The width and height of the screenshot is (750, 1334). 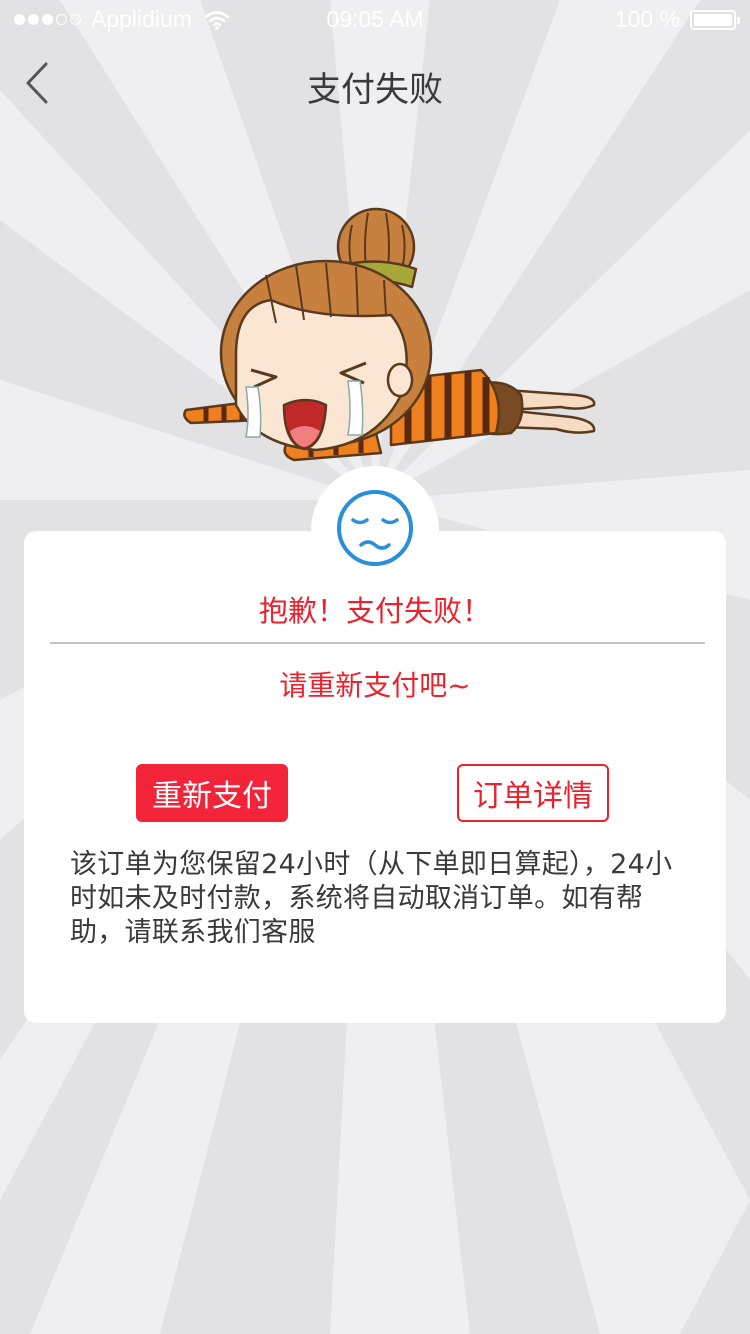 What do you see at coordinates (374, 611) in the screenshot?
I see `failure-title: 抱歉！支付失败！` at bounding box center [374, 611].